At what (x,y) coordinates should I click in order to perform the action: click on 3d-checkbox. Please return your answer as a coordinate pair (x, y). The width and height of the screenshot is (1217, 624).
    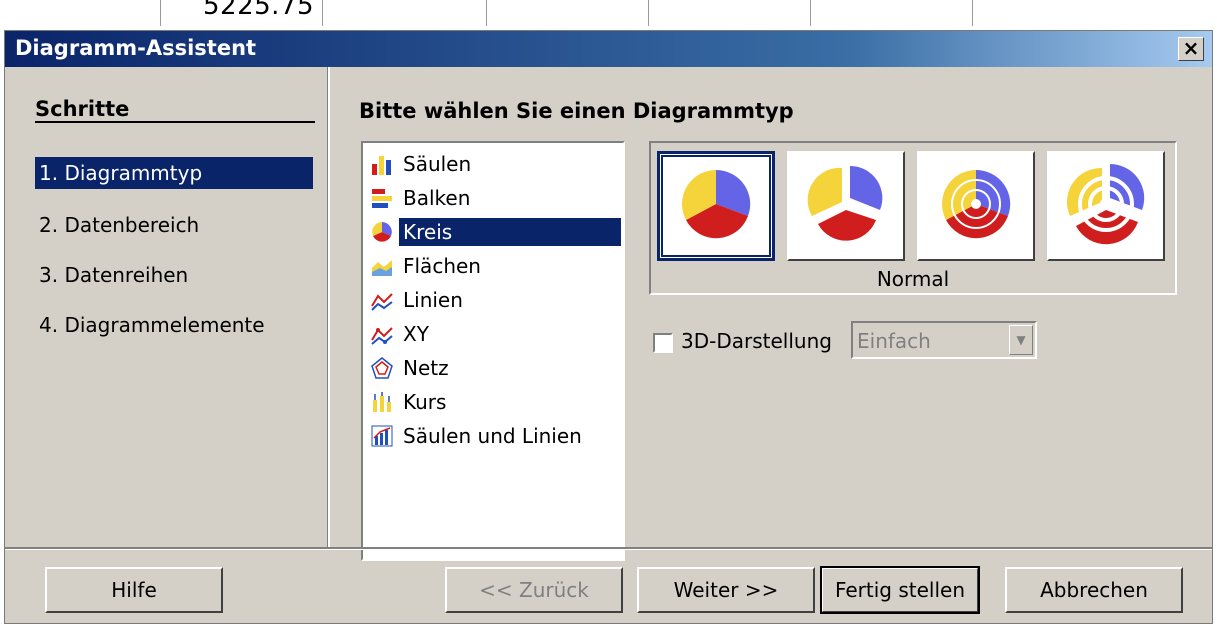
    Looking at the image, I should click on (663, 343).